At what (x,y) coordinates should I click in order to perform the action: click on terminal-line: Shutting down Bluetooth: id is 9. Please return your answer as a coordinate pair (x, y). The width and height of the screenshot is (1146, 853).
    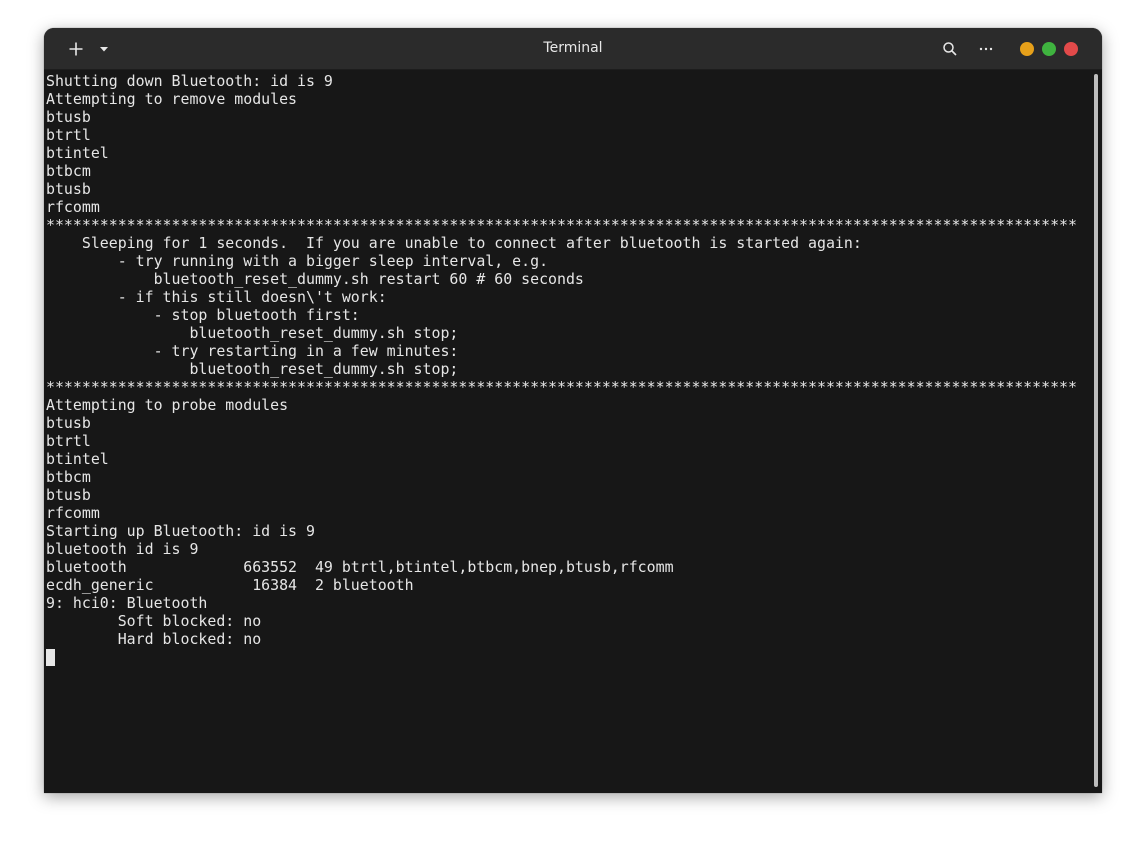
    Looking at the image, I should click on (189, 81).